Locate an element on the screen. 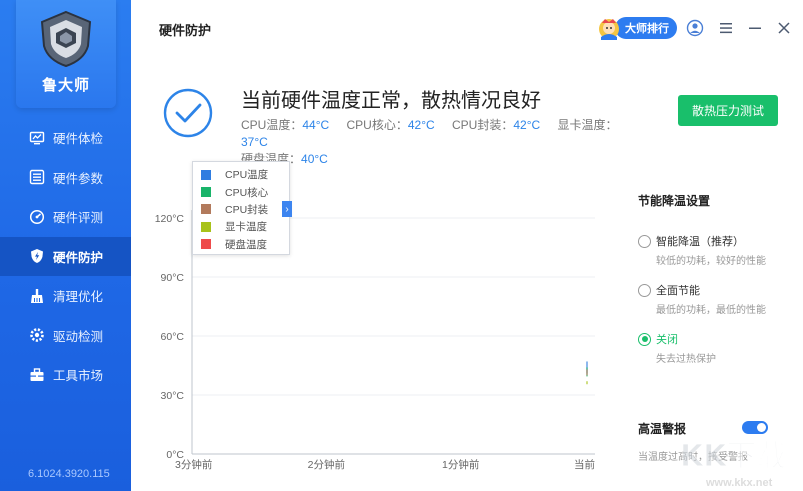  legend-item-cpu-temp: CPU温度 is located at coordinates (245, 174).